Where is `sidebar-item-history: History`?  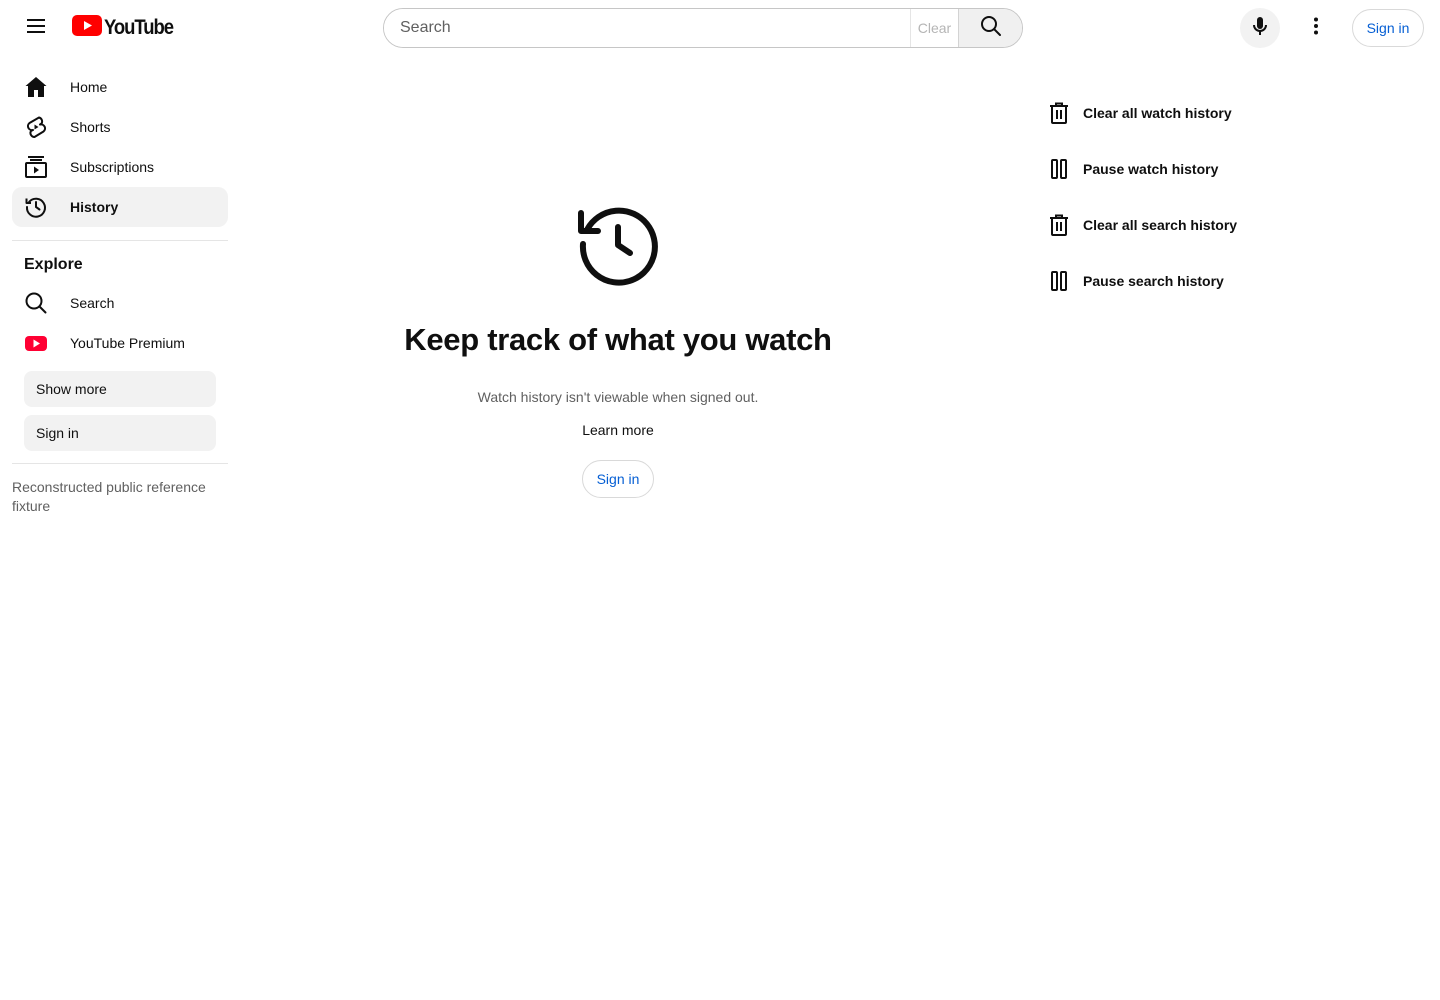 sidebar-item-history: History is located at coordinates (120, 207).